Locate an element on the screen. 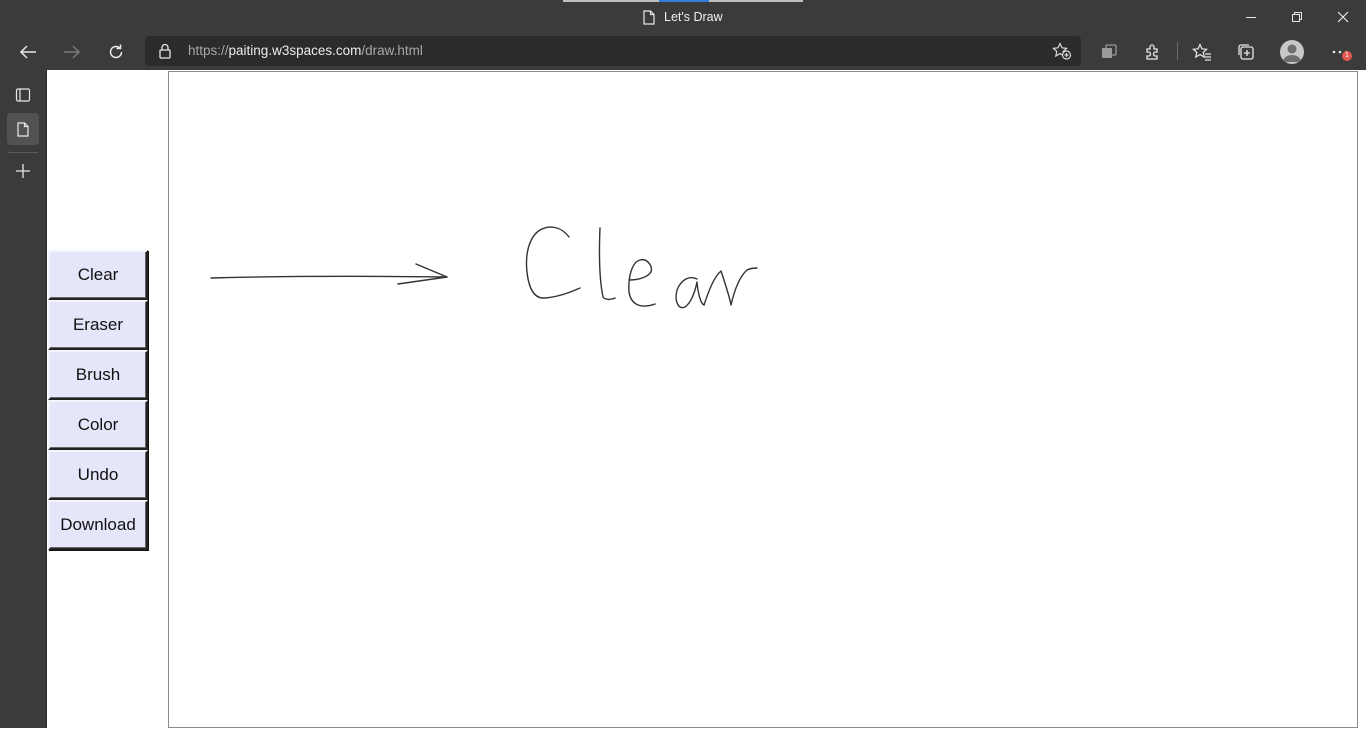 This screenshot has width=1366, height=732. url-host: paiting.w3spaces.com is located at coordinates (295, 50).